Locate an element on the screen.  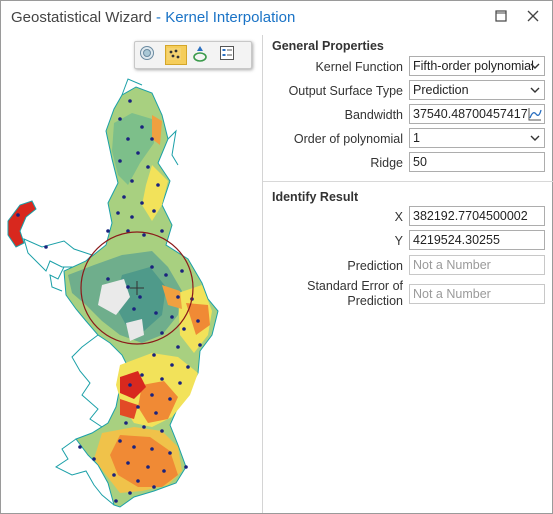
points-layer-button is located at coordinates (176, 55).